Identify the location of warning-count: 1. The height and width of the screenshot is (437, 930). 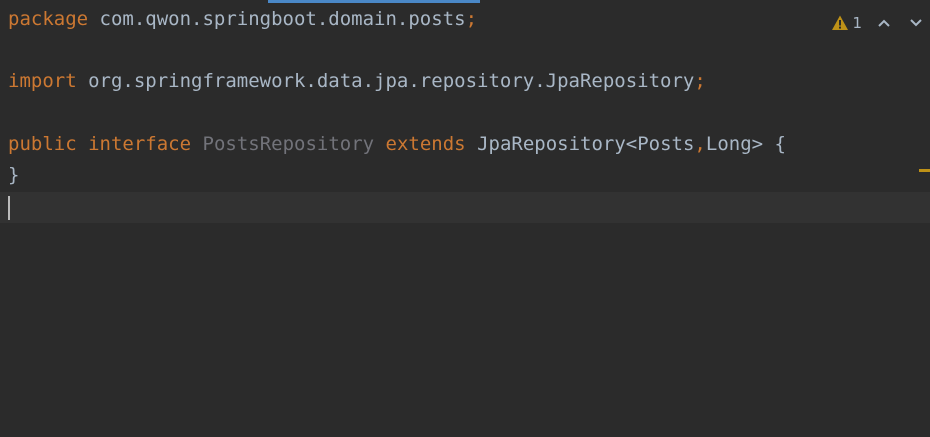
(857, 23).